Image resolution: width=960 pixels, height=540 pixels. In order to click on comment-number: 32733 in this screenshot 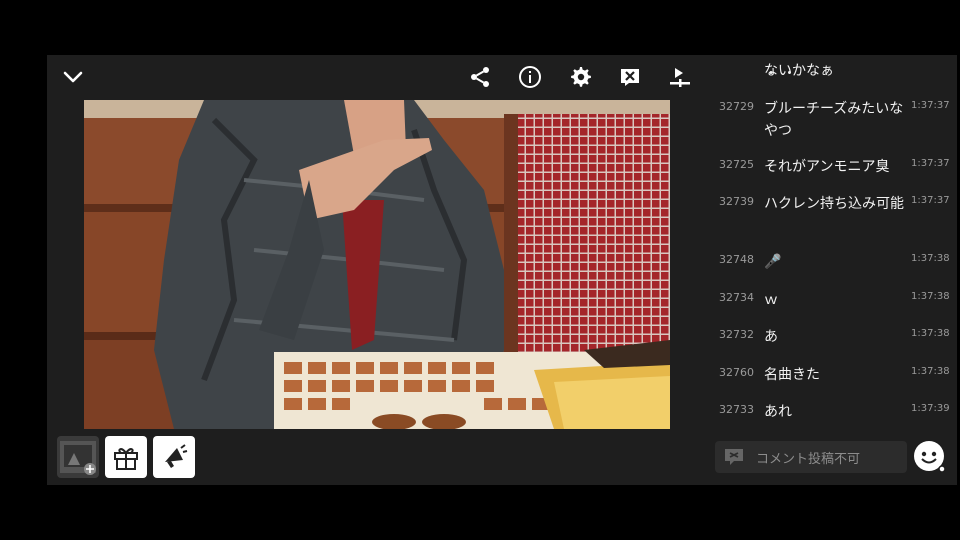, I will do `click(736, 409)`.